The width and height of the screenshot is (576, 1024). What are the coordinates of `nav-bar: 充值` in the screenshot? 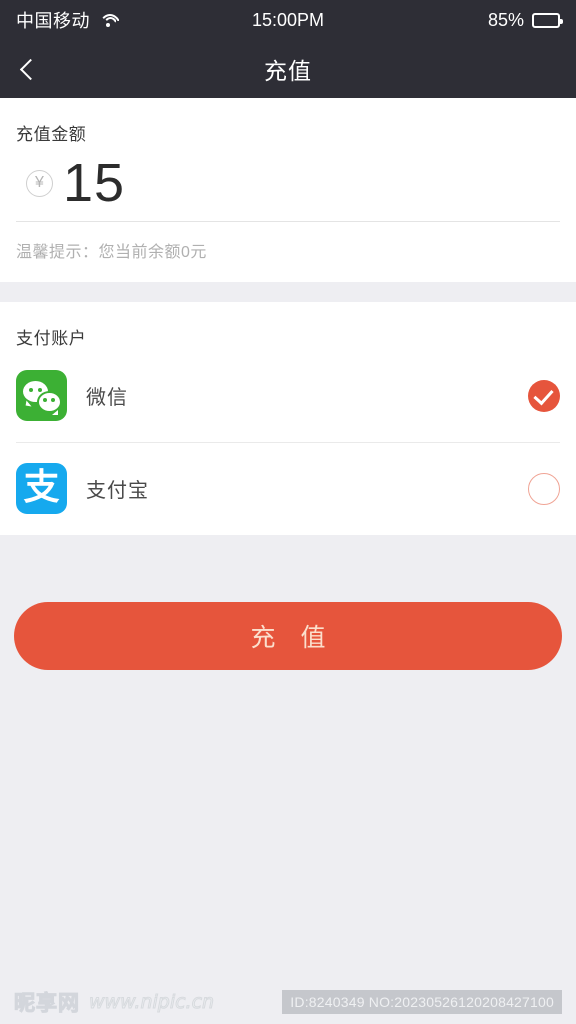 It's located at (288, 69).